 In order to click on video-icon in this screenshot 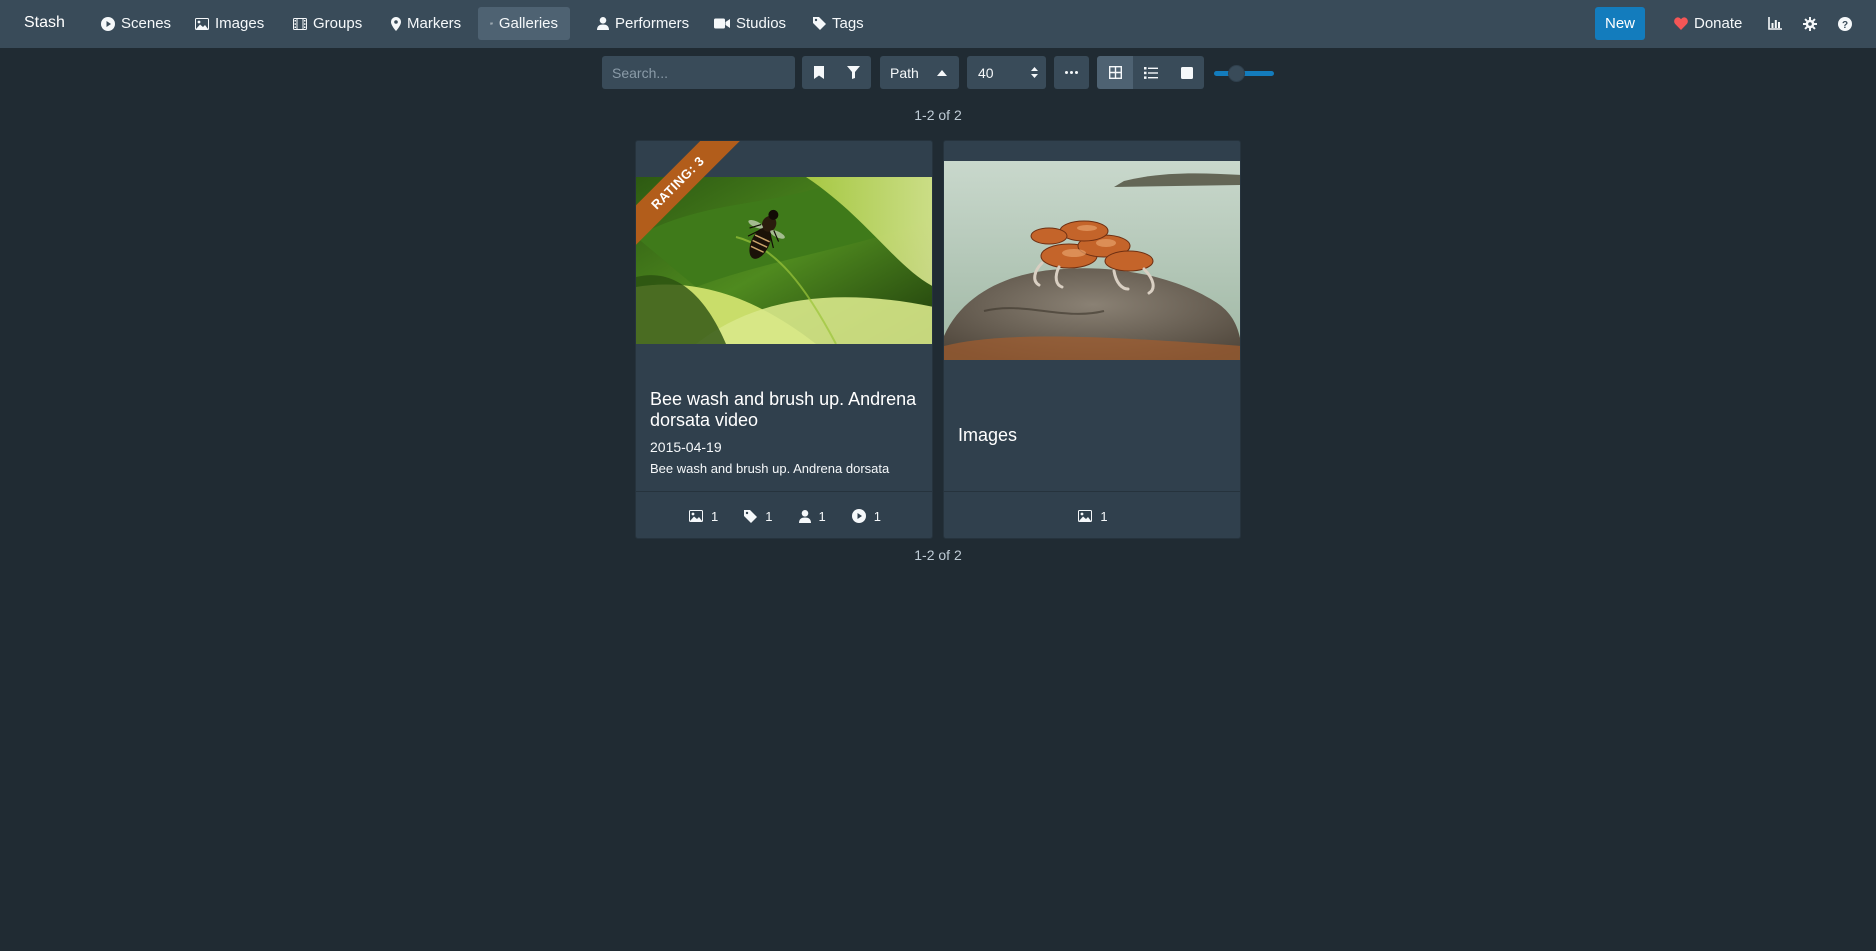, I will do `click(722, 23)`.